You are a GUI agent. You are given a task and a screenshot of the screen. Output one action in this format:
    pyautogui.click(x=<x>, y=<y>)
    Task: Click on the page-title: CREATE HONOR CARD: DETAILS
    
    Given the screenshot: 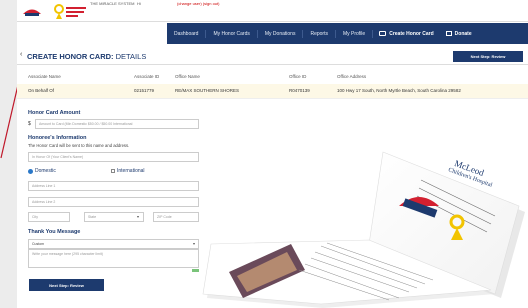 What is the action you would take?
    pyautogui.click(x=86, y=56)
    